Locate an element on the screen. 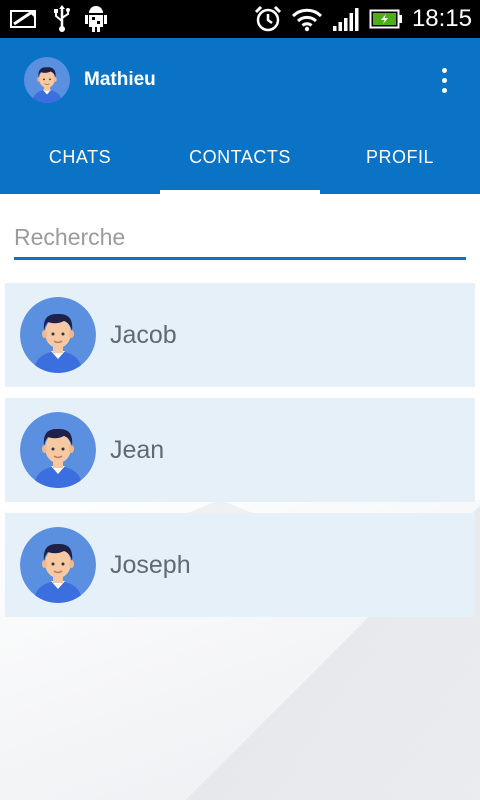  wifi-icon is located at coordinates (307, 19).